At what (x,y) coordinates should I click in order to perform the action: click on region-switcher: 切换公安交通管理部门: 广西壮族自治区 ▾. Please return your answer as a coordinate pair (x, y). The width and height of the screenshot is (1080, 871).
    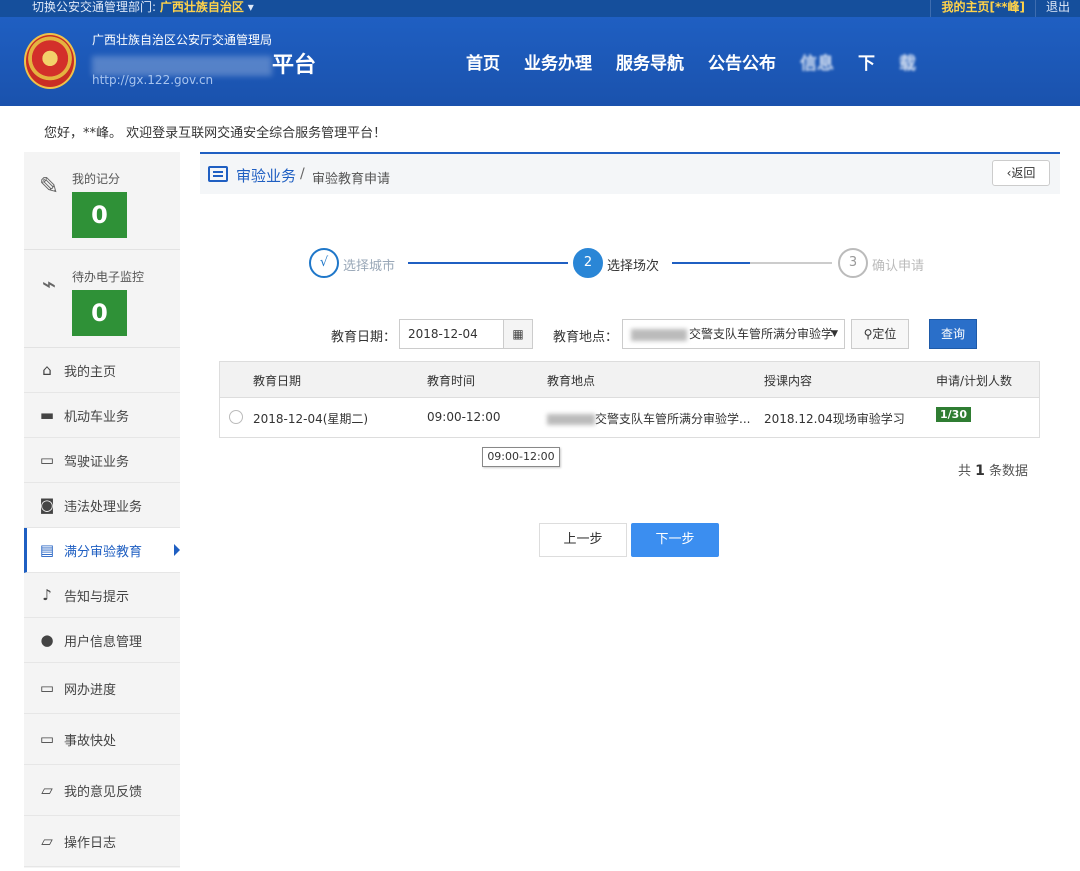
    Looking at the image, I should click on (143, 7).